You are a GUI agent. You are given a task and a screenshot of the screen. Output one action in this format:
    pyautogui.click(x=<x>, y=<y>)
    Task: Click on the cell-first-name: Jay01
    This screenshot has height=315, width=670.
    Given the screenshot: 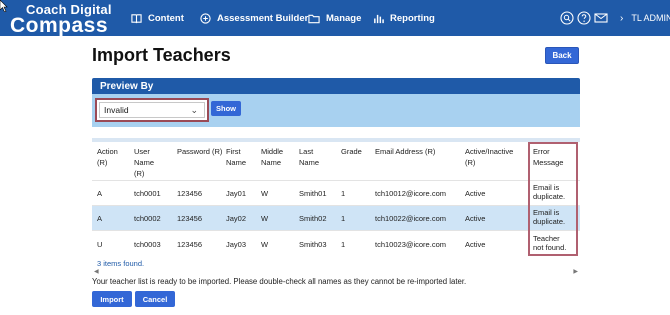 What is the action you would take?
    pyautogui.click(x=236, y=193)
    